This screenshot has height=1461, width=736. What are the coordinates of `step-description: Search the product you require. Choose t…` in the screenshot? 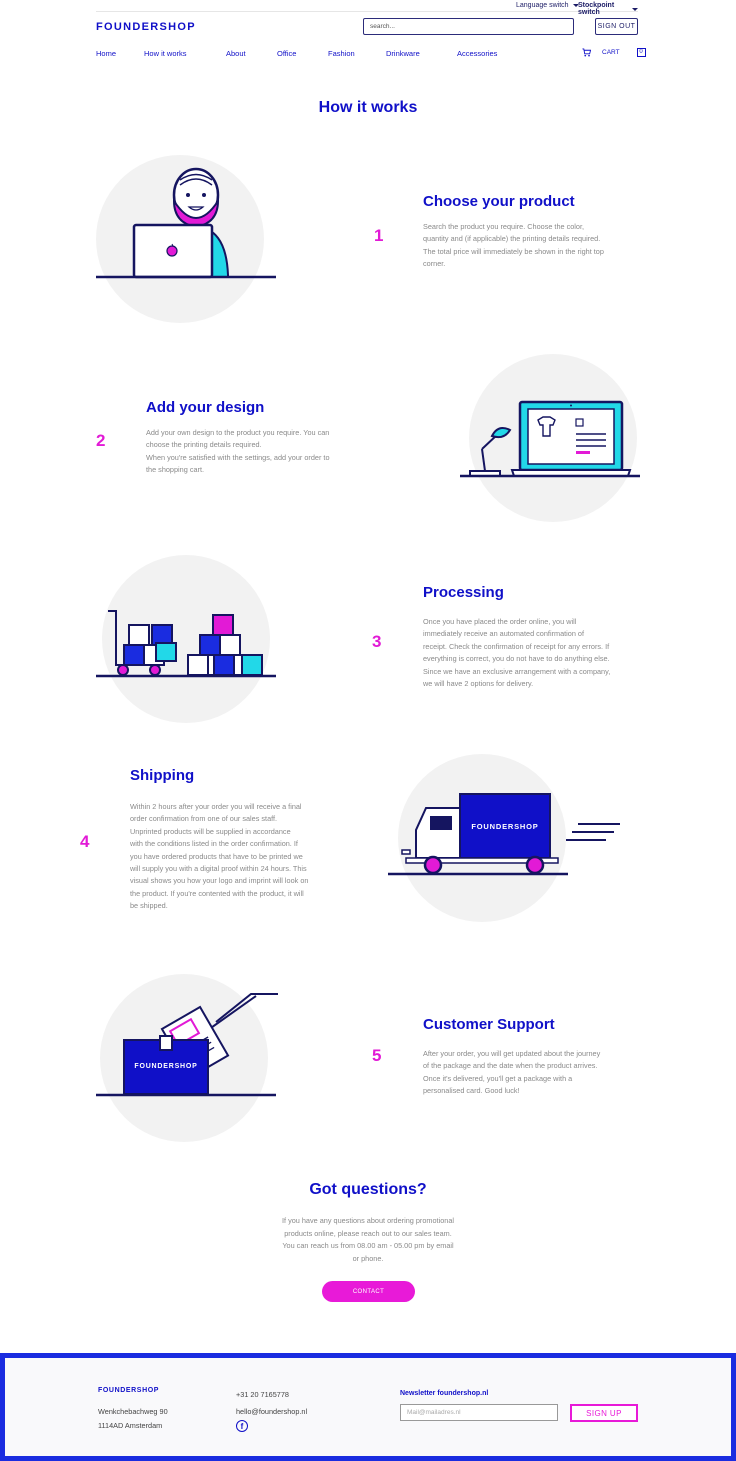 It's located at (533, 246).